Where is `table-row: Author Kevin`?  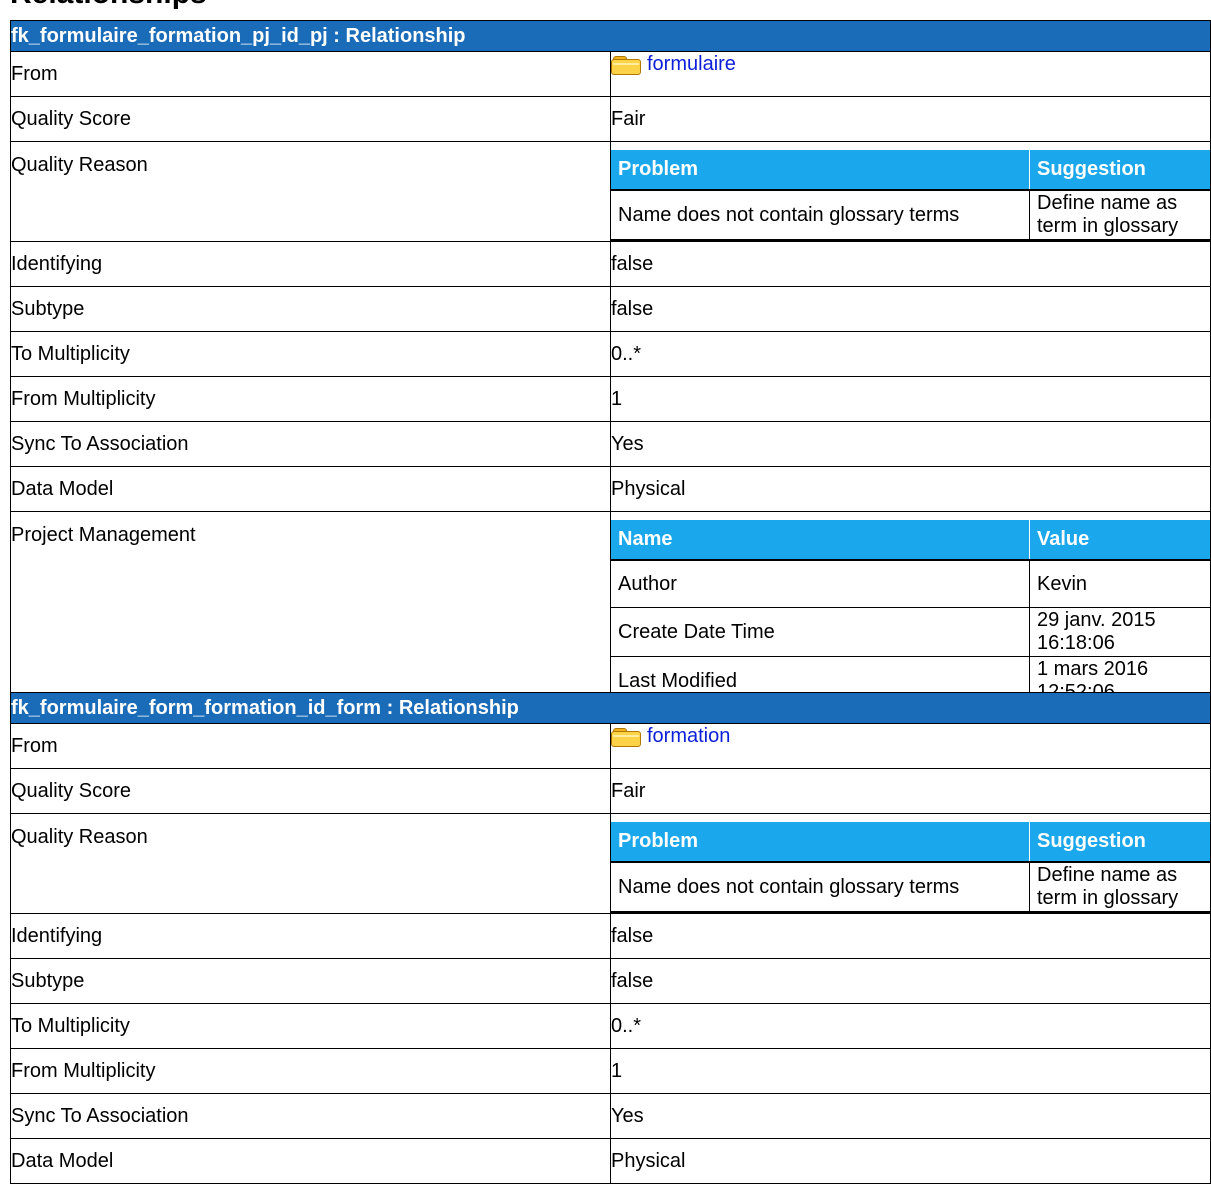 table-row: Author Kevin is located at coordinates (910, 584).